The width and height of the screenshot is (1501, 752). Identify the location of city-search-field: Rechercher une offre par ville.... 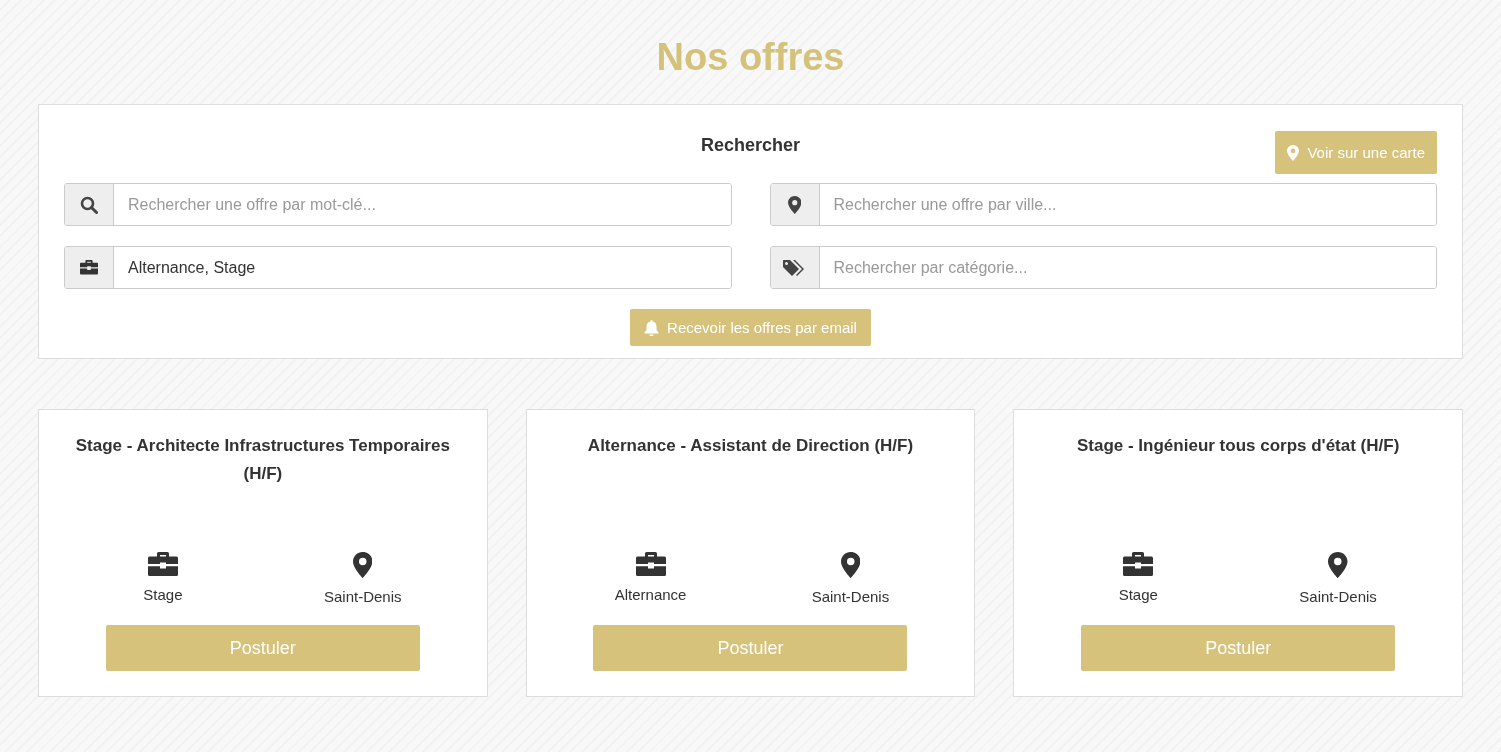
(1103, 204).